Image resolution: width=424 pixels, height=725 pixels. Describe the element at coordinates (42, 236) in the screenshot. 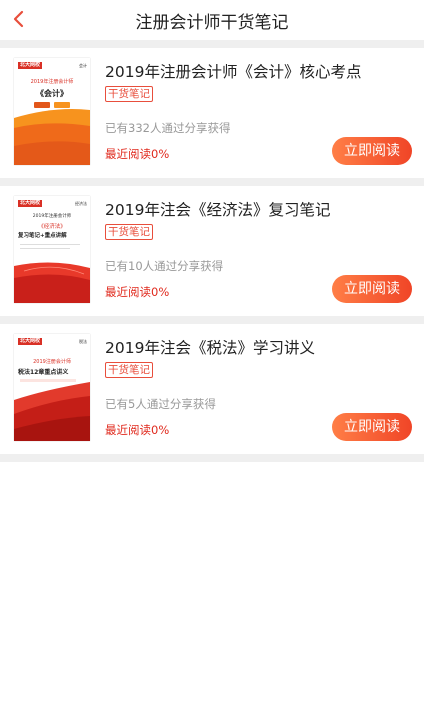

I see `cover-line: 复习笔记+重点讲解` at that location.